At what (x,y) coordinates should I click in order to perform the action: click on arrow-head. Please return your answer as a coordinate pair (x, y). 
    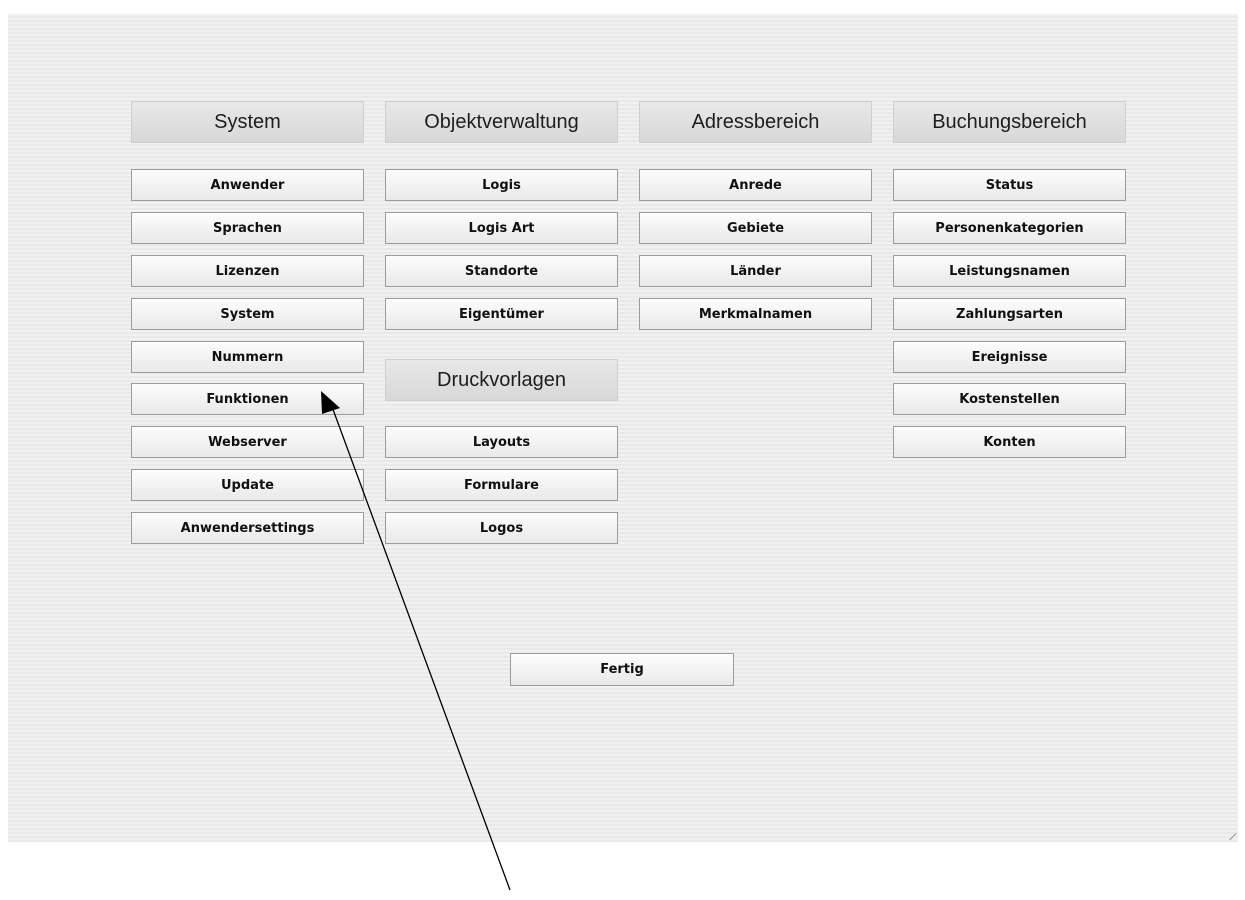
    Looking at the image, I should click on (330, 402).